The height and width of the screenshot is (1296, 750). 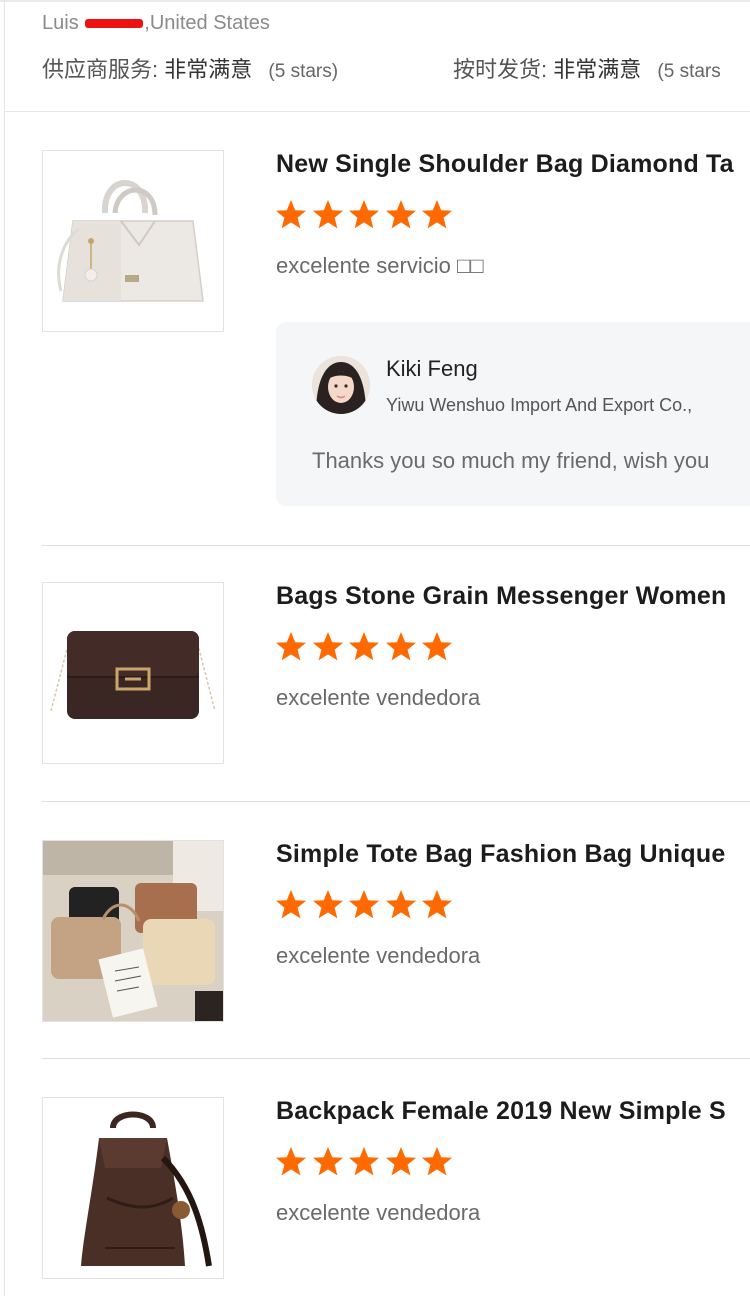 I want to click on buyer-first-name: Luis, so click(x=60, y=23).